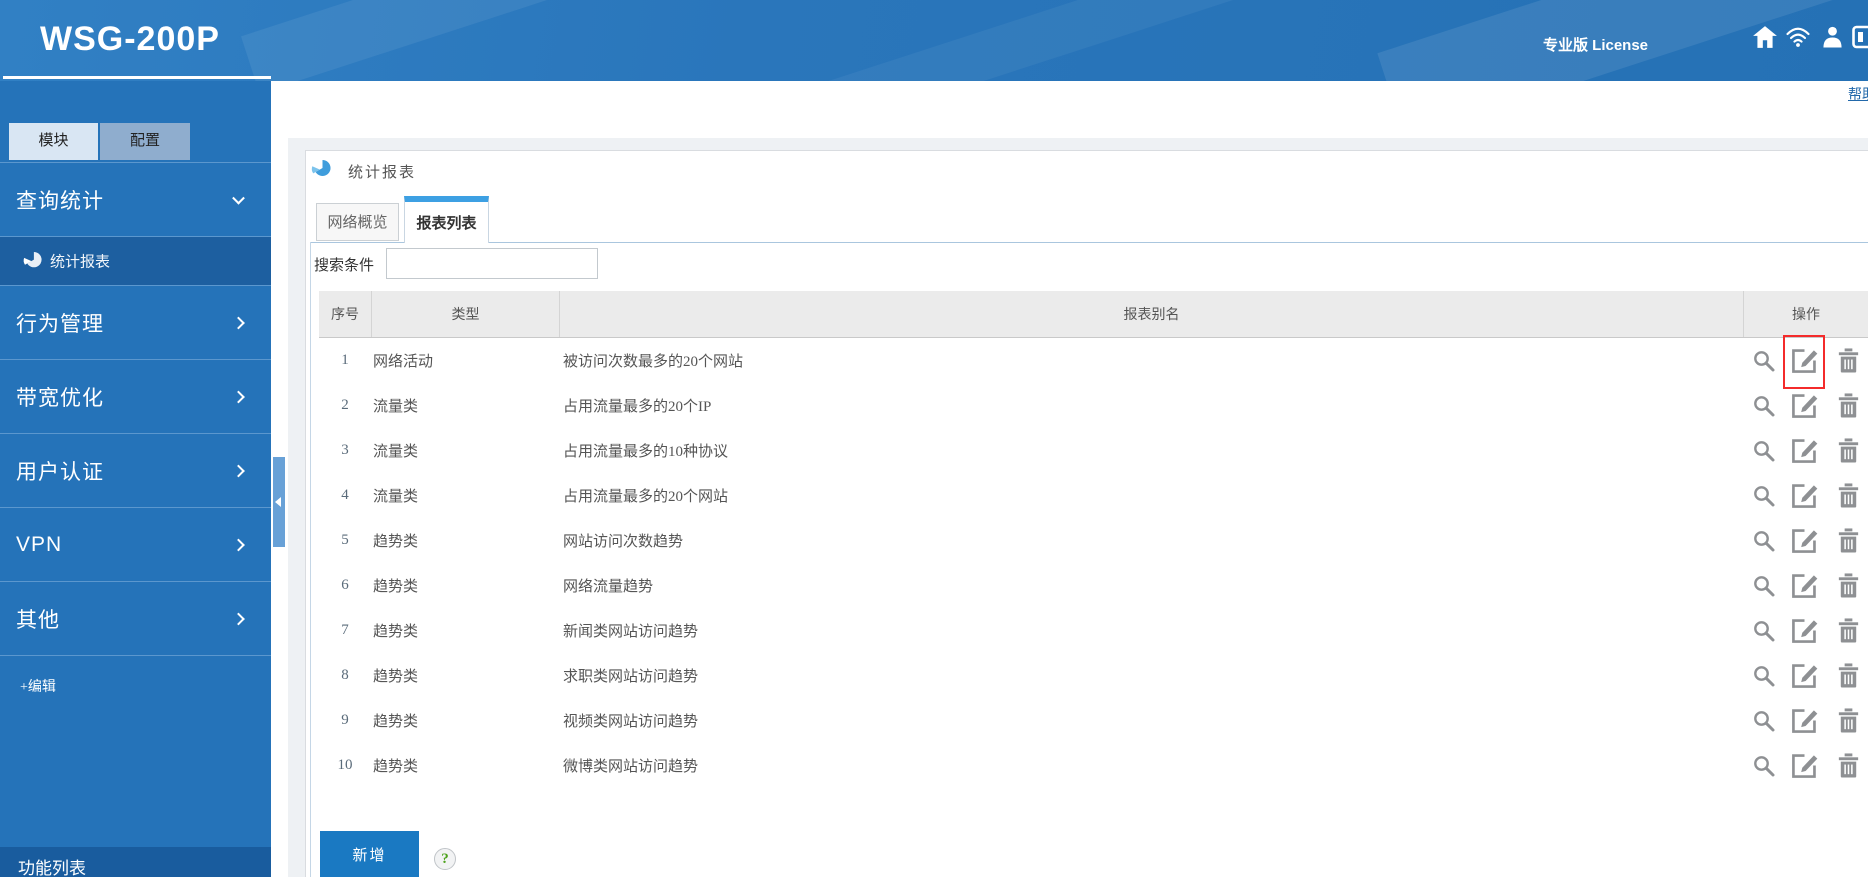 This screenshot has height=877, width=1868. I want to click on sidebar-item-label: 带宽优化, so click(60, 398).